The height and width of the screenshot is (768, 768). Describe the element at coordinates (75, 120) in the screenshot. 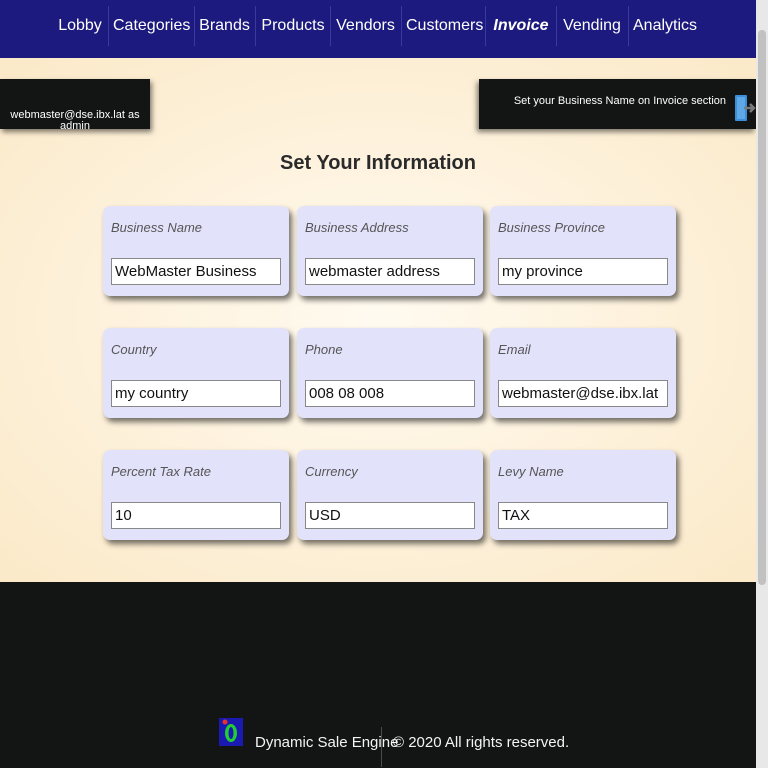

I see `user-info-text: webmaster@dse.ibx.lat as admin` at that location.